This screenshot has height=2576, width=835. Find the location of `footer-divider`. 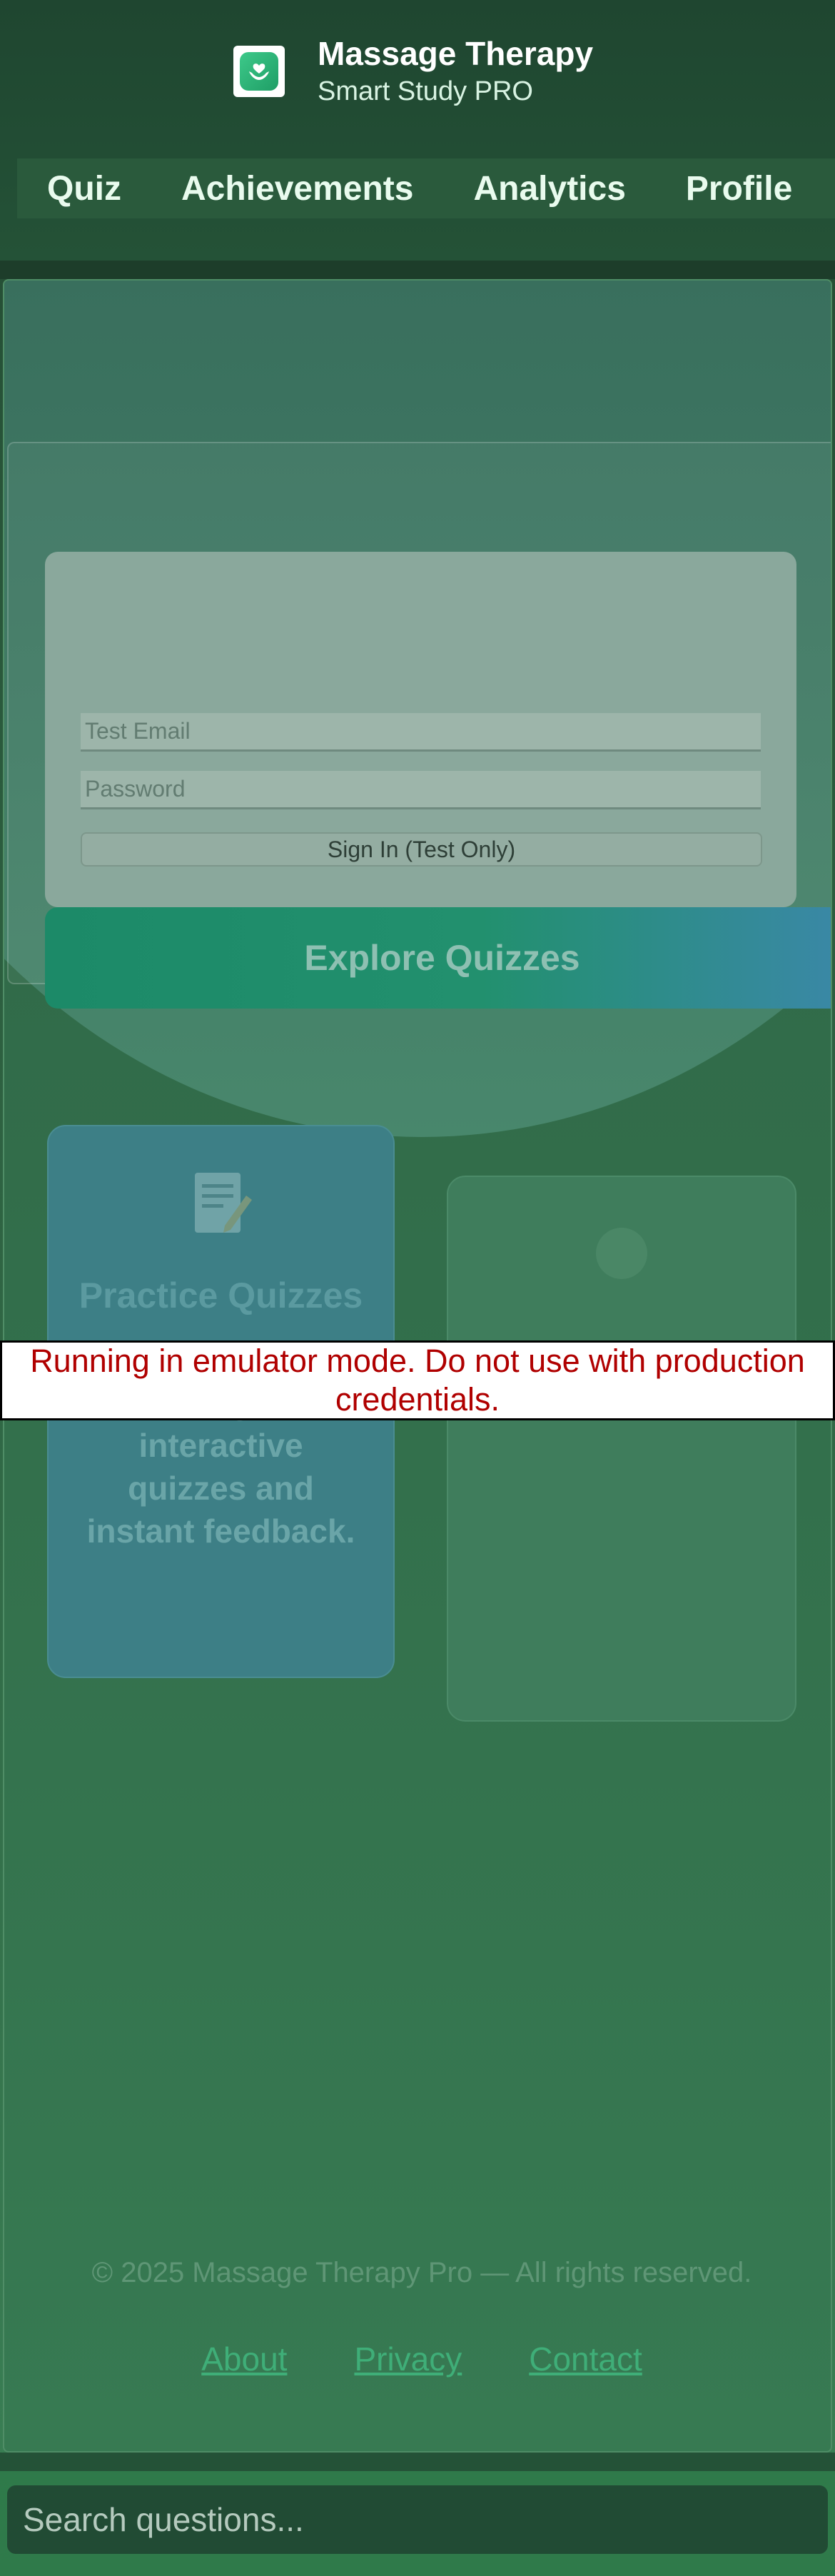

footer-divider is located at coordinates (417, 2462).